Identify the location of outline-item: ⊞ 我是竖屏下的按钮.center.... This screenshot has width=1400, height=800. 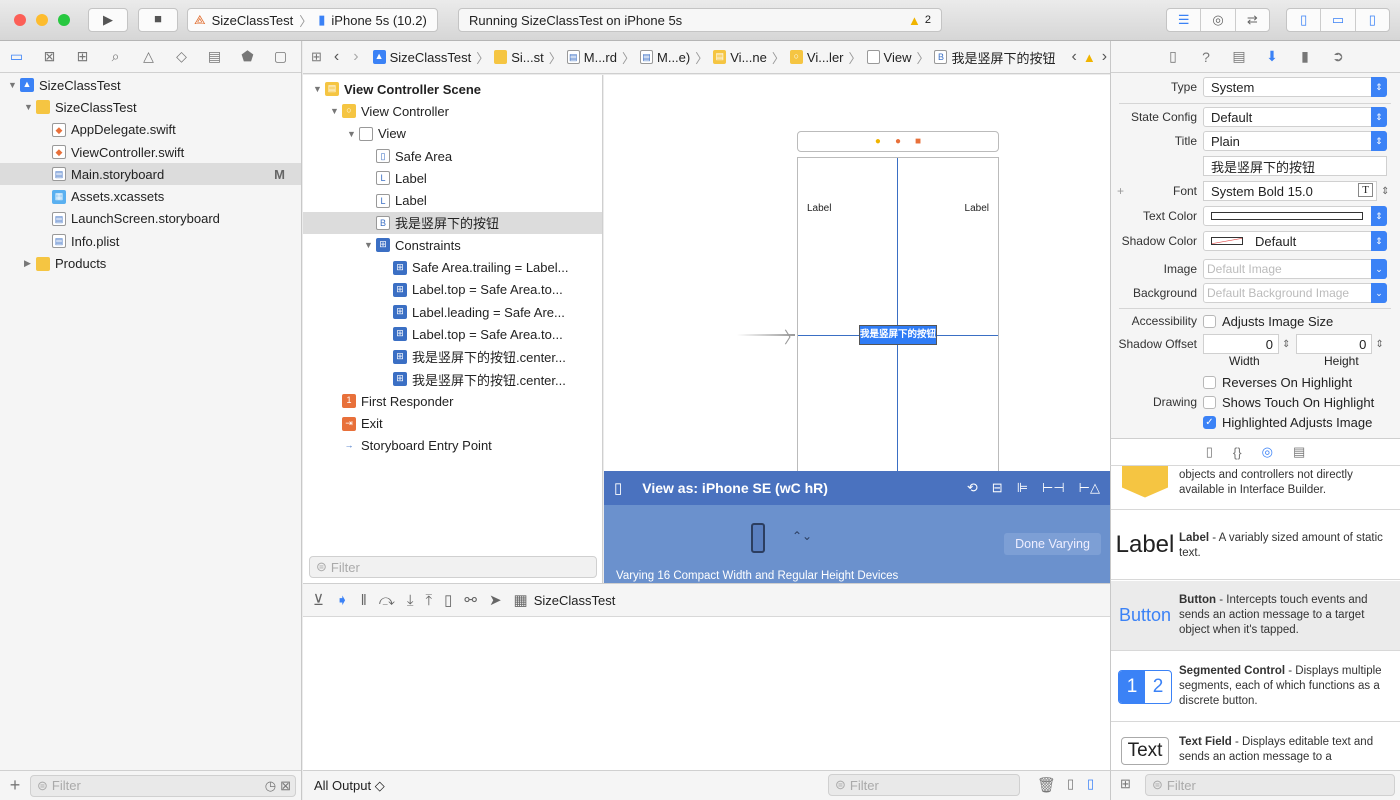
(452, 357).